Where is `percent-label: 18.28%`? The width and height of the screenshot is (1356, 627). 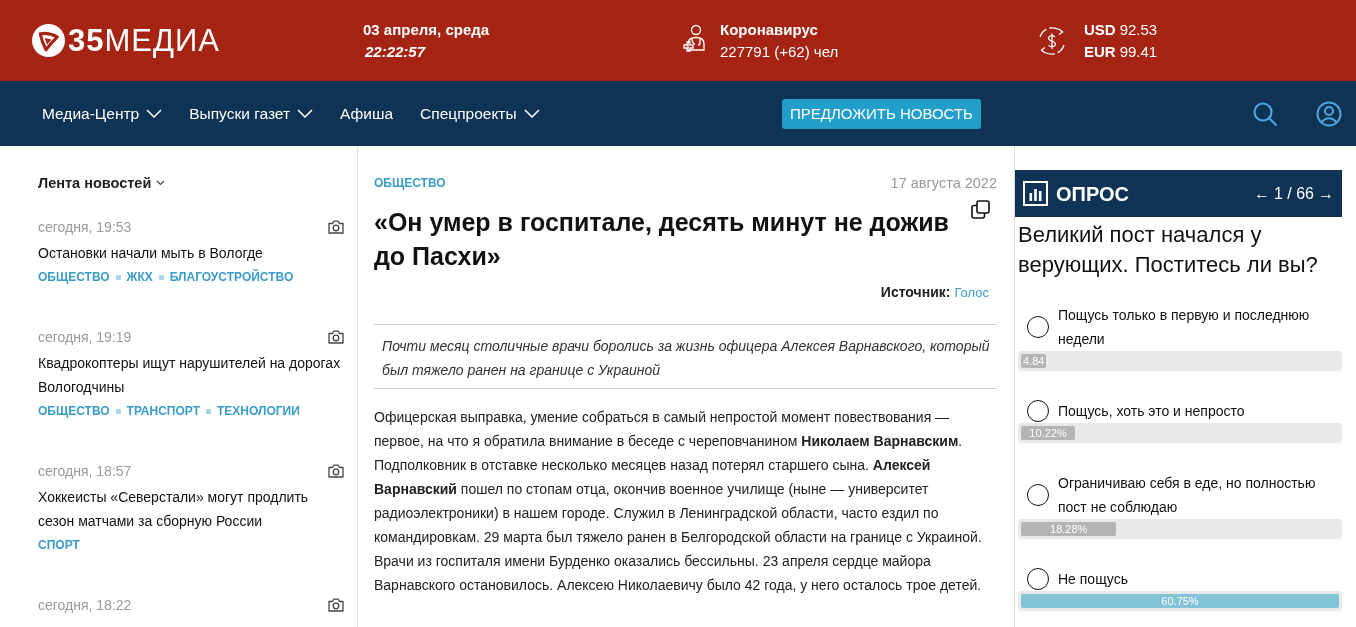 percent-label: 18.28% is located at coordinates (1069, 529).